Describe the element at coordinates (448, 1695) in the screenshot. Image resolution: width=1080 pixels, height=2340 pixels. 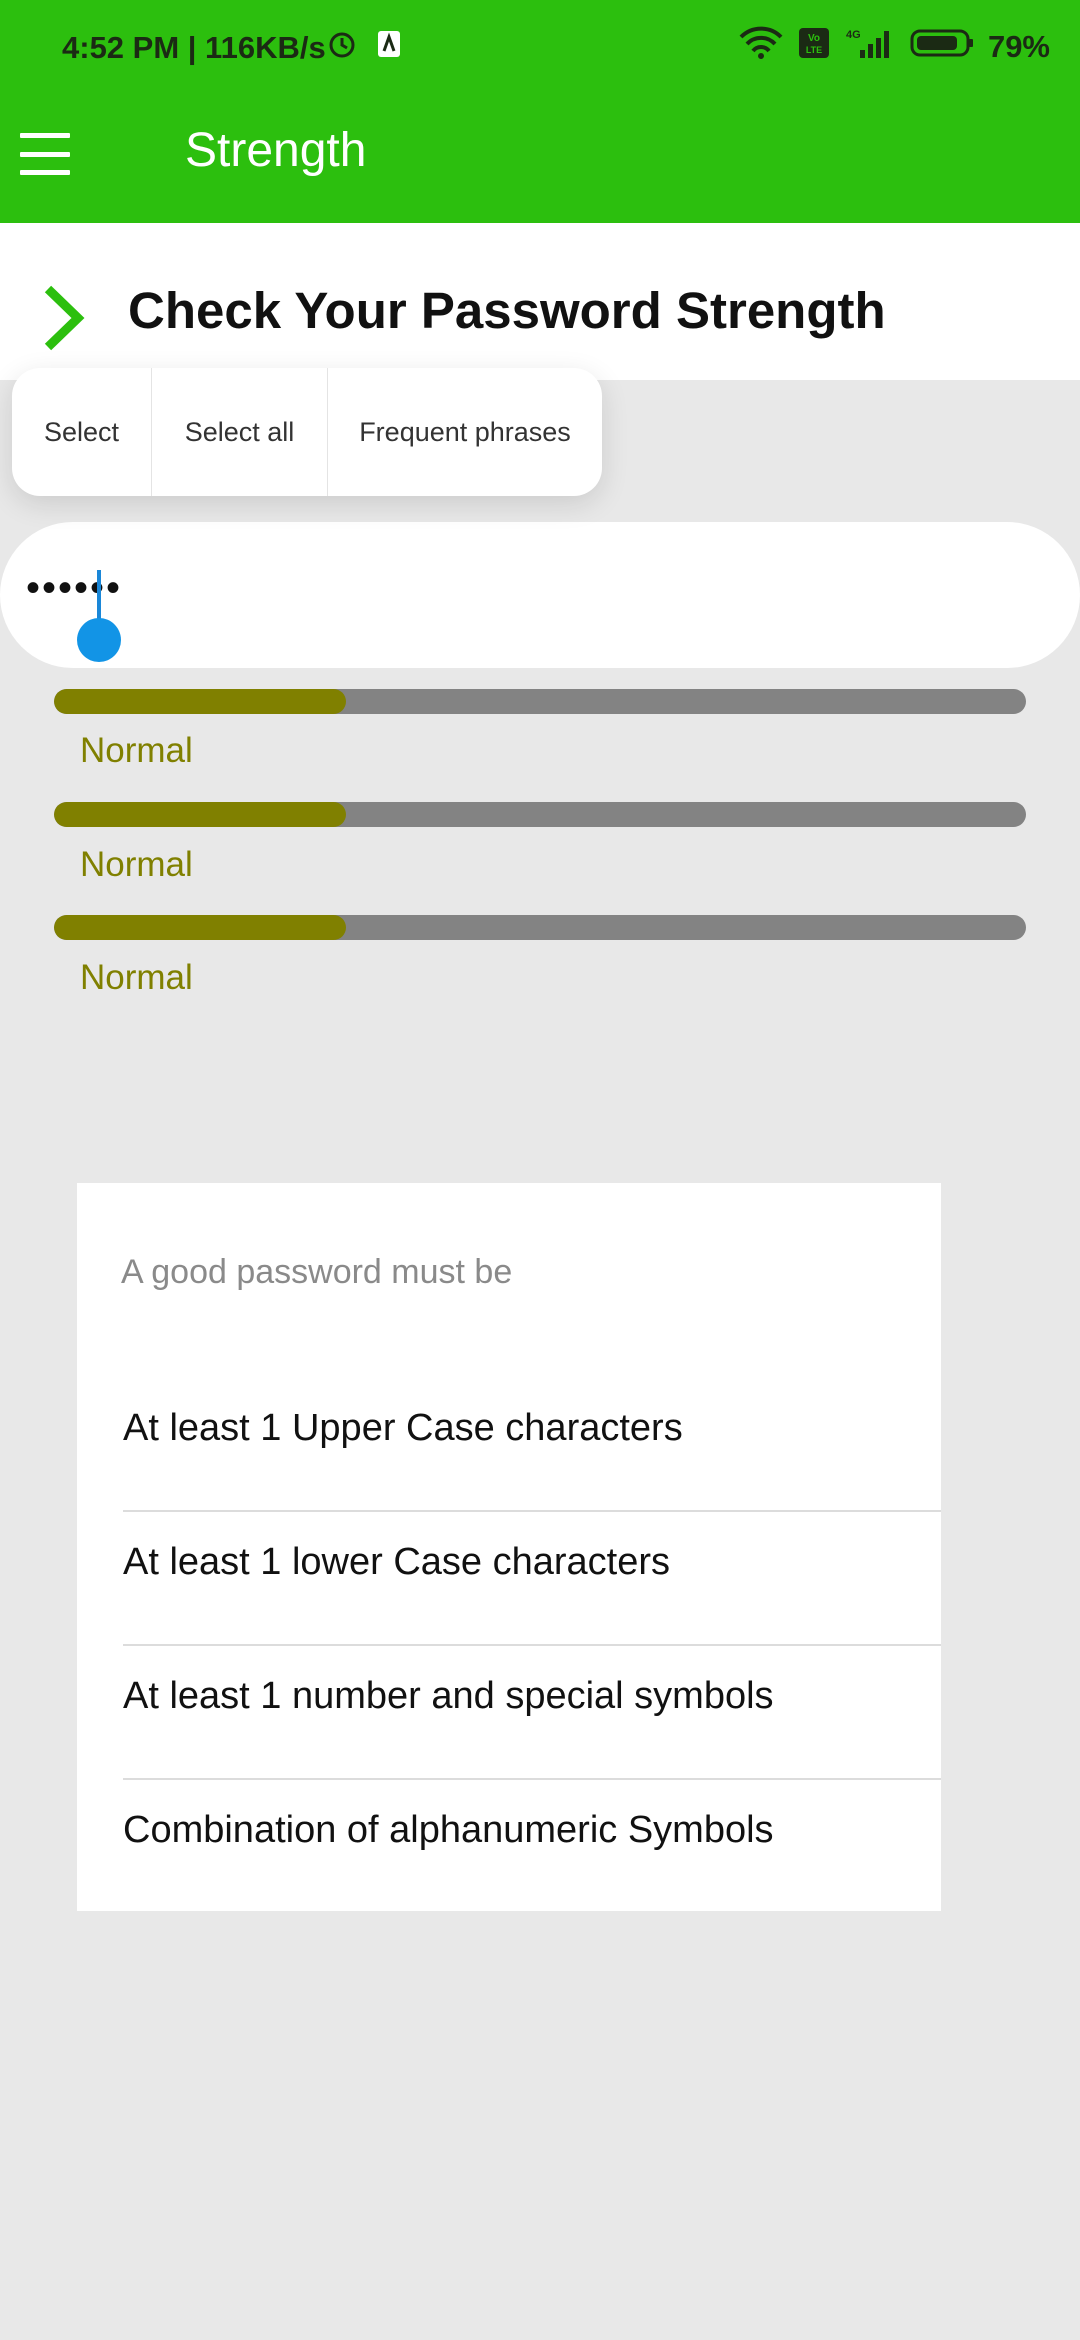
I see `rule-item: At least 1 number and special symbols` at that location.